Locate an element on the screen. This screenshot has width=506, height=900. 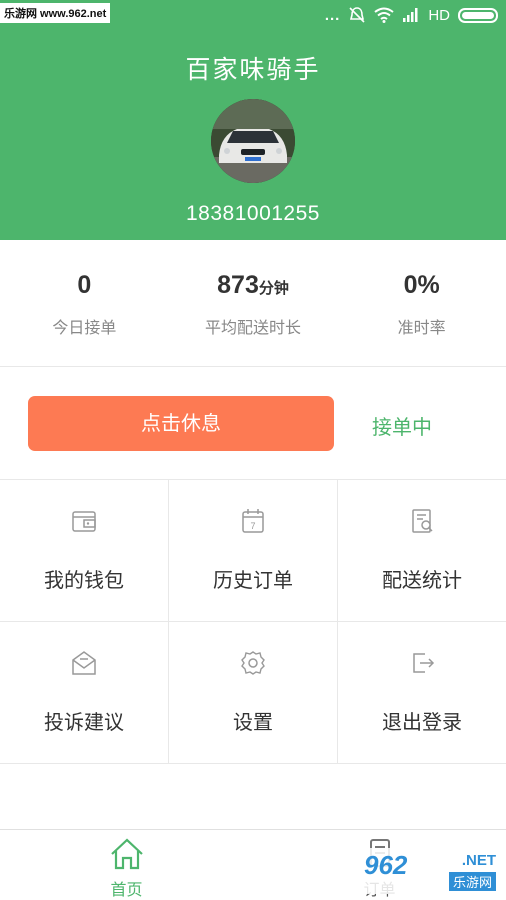
signal-icon is located at coordinates (410, 15).